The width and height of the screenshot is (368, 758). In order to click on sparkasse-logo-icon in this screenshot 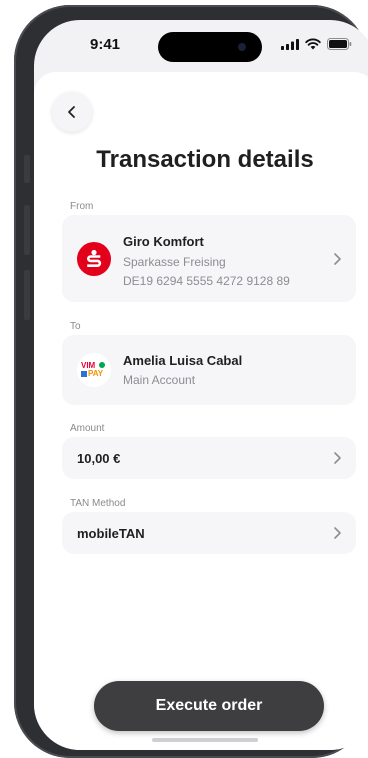, I will do `click(94, 259)`.